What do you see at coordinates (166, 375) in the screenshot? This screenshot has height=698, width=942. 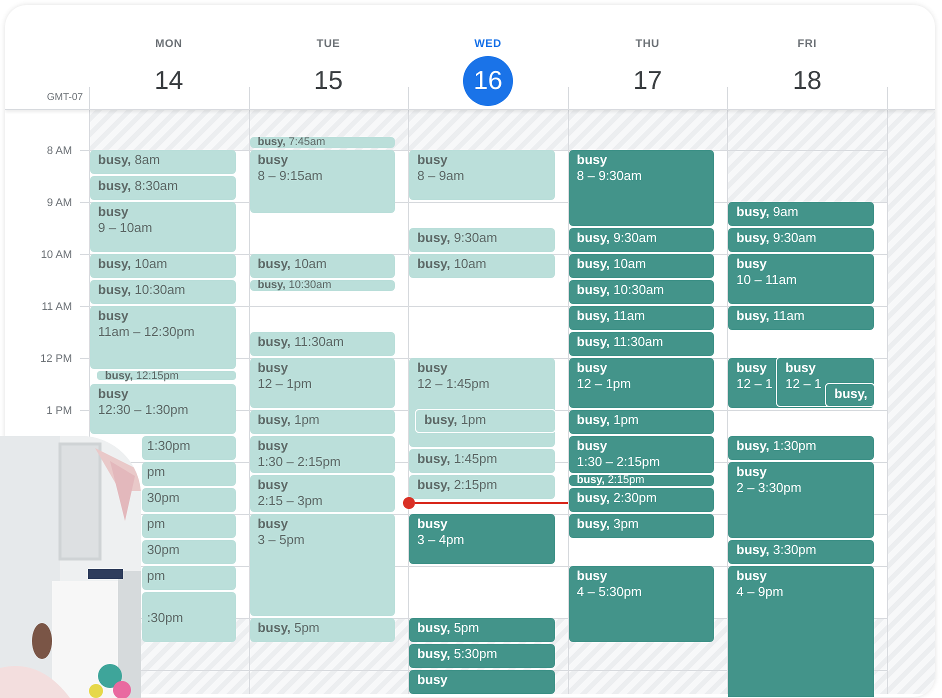 I see `event-block: busy, 12:15pm` at bounding box center [166, 375].